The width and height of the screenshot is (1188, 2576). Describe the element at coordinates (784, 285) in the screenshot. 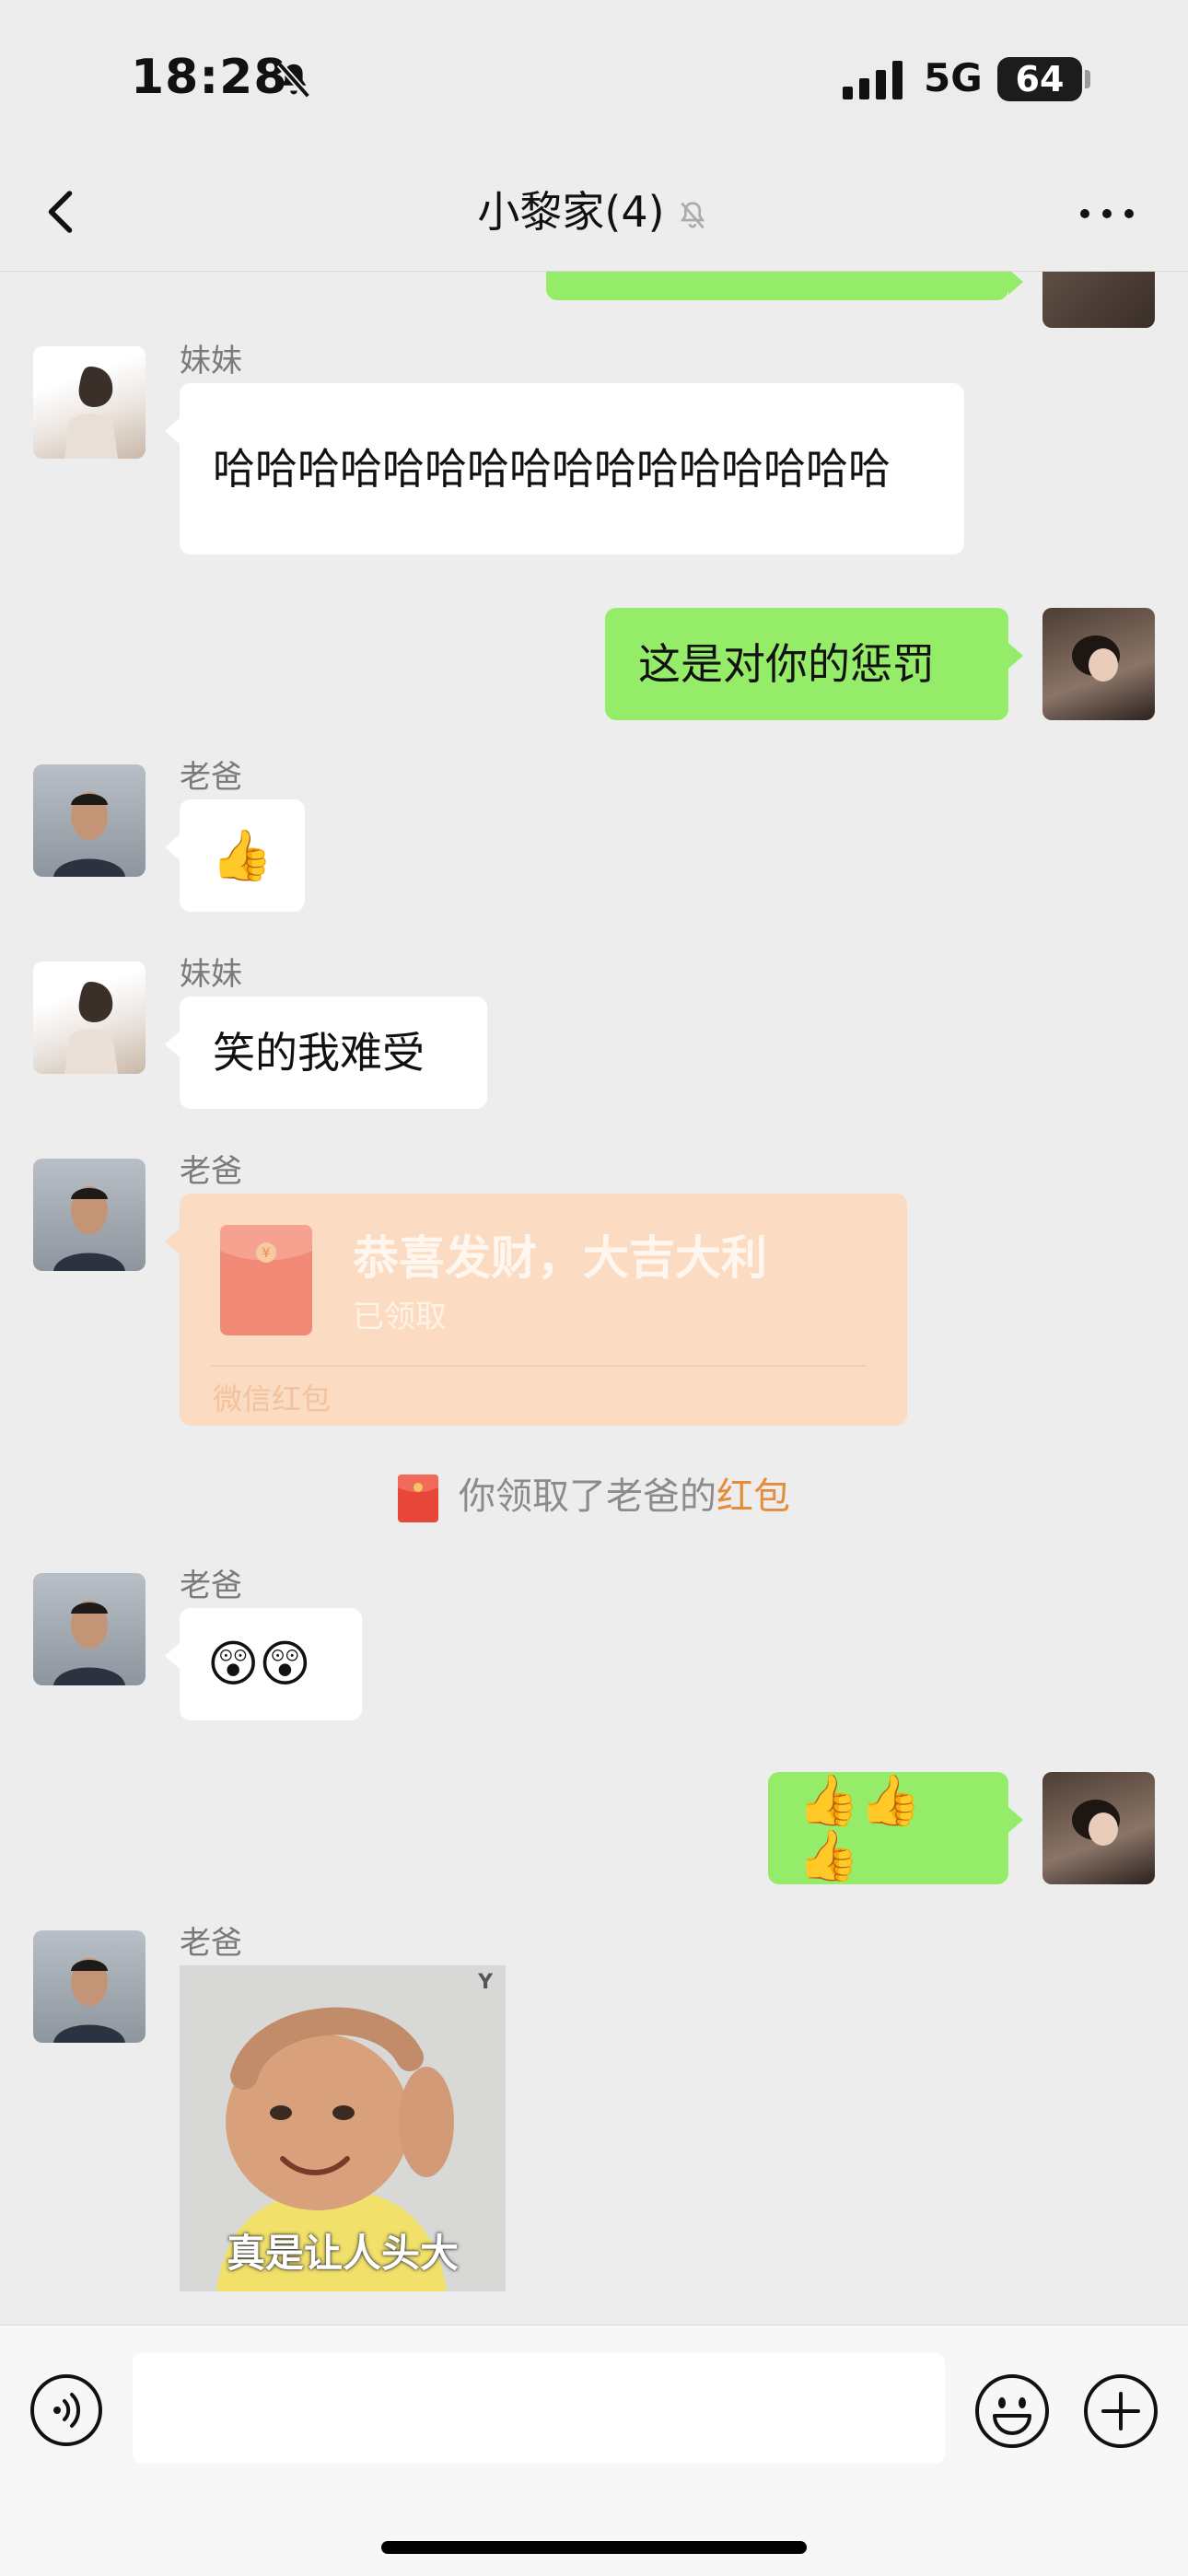

I see `message-bubble-partial` at that location.